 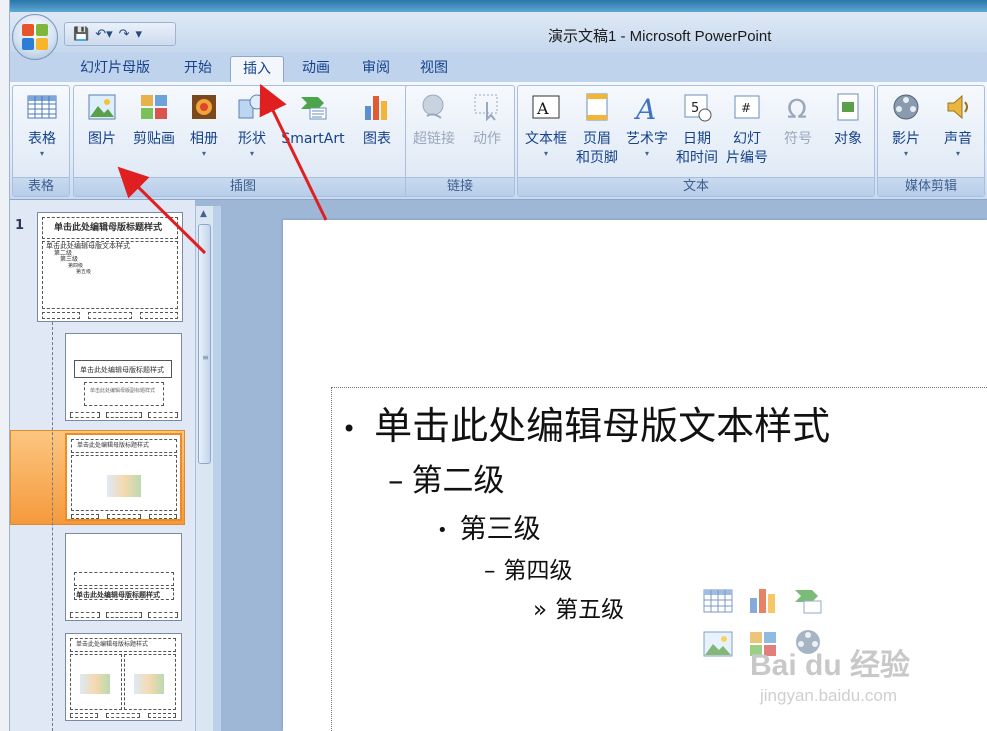 I want to click on date-time-icon: 5, so click(x=698, y=108).